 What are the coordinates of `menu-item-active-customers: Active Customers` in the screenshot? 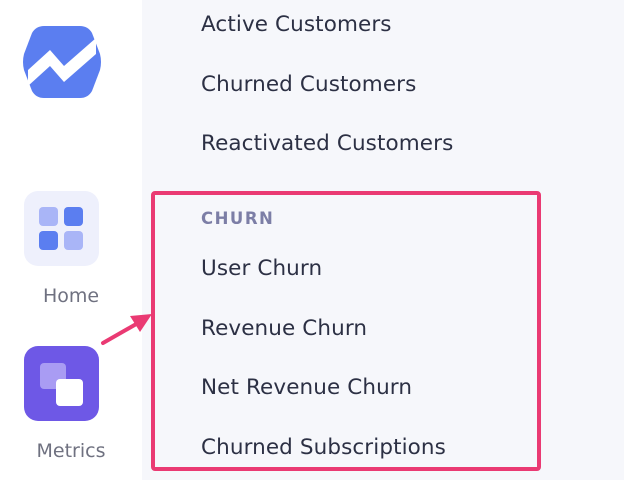 It's located at (296, 24).